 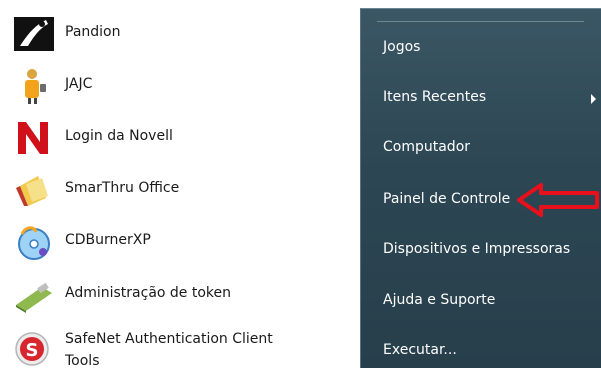 What do you see at coordinates (435, 97) in the screenshot?
I see `menu-item-label: Itens Recentes` at bounding box center [435, 97].